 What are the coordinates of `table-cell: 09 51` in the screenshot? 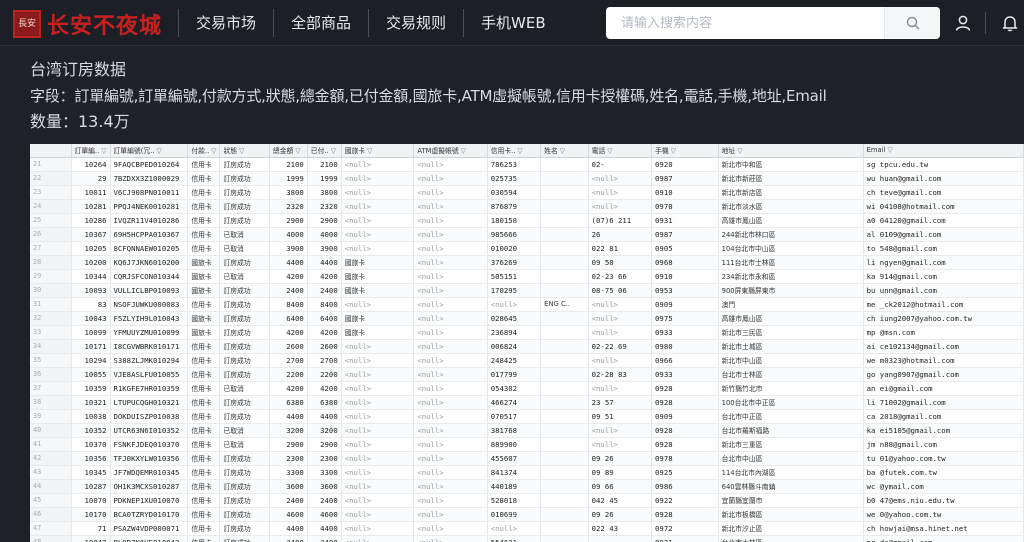 It's located at (620, 416).